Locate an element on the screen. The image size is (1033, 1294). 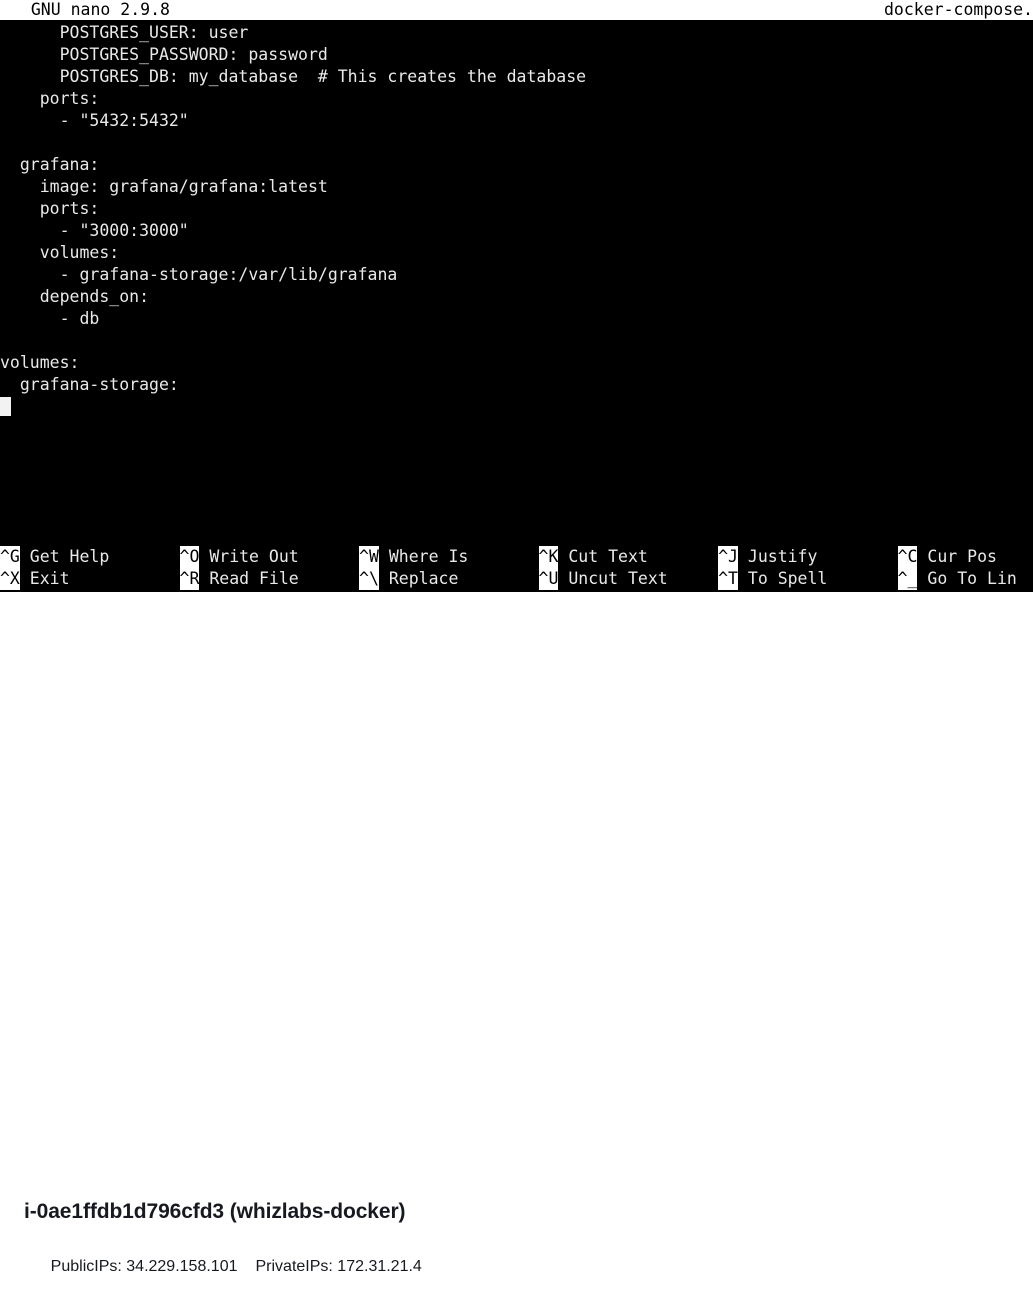
shortcut-key: ^U is located at coordinates (548, 579).